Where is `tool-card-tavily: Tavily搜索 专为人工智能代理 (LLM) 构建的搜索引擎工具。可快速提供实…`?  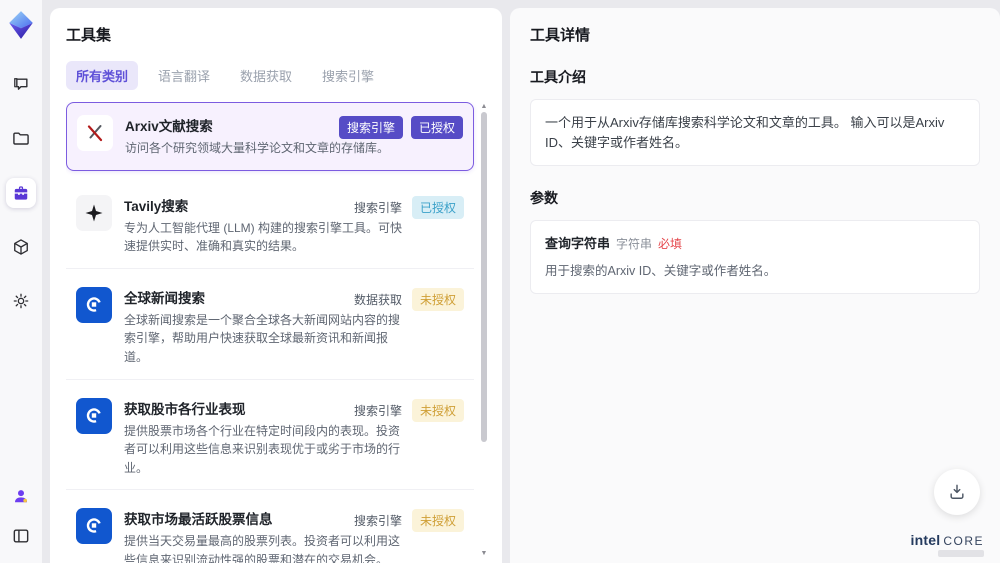 tool-card-tavily: Tavily搜索 专为人工智能代理 (LLM) 构建的搜索引擎工具。可快速提供实… is located at coordinates (270, 225).